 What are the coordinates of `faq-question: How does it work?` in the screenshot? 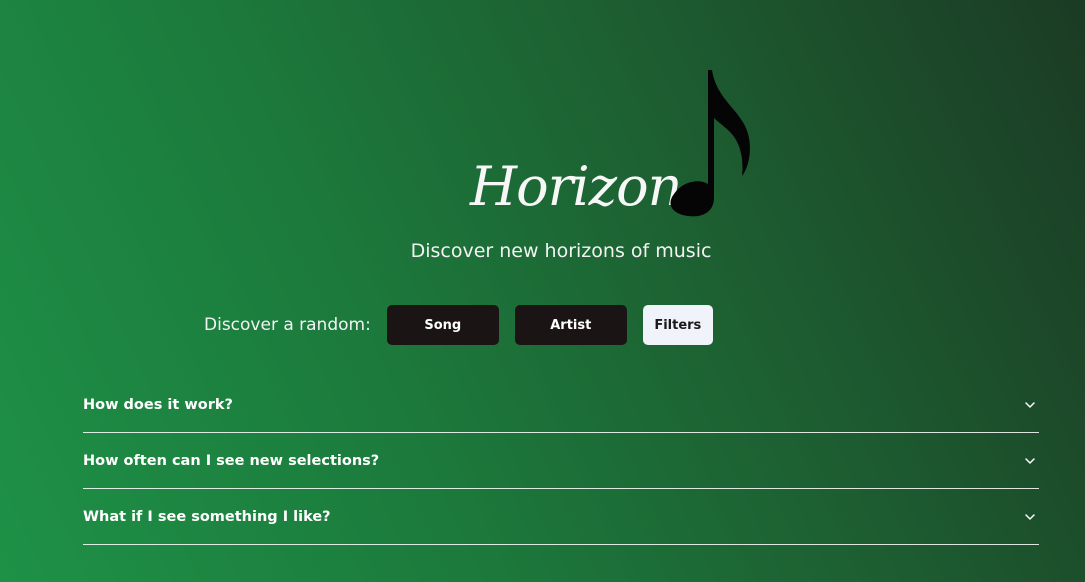 It's located at (158, 404).